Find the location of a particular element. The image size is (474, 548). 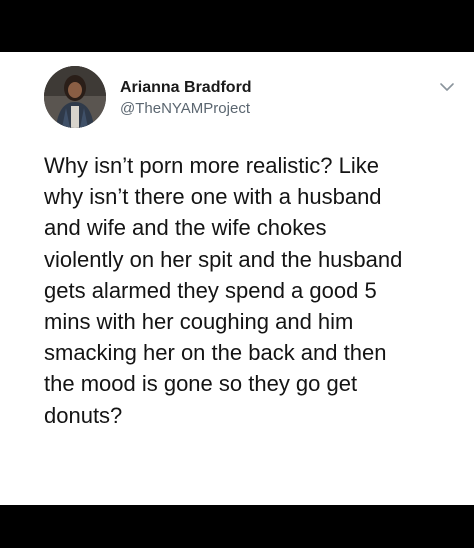

author-handle: @TheNYAMProject is located at coordinates (185, 108).